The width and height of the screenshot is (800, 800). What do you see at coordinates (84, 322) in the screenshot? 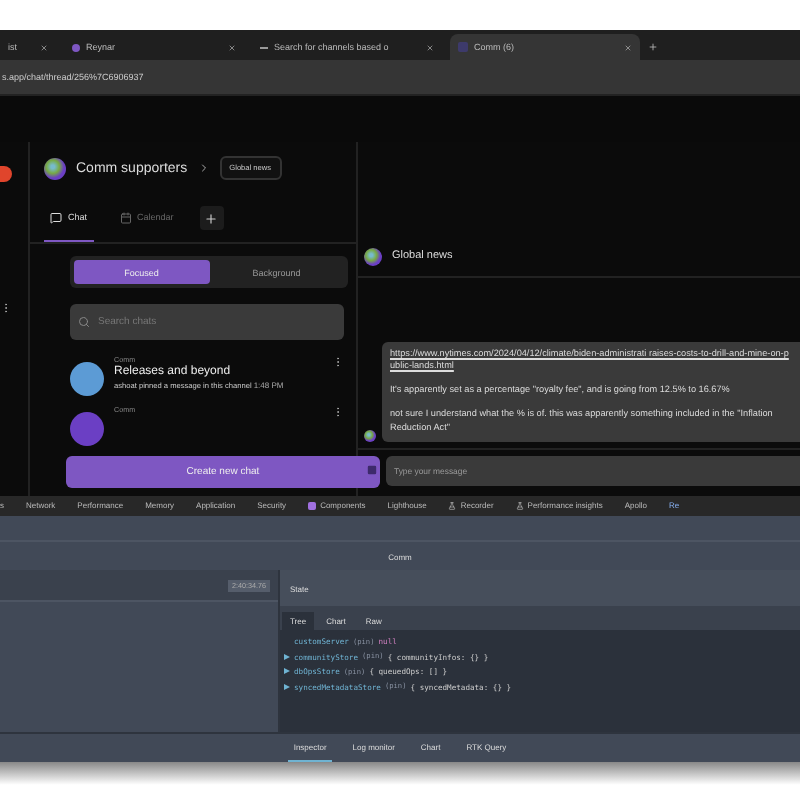
I see `search-icon` at bounding box center [84, 322].